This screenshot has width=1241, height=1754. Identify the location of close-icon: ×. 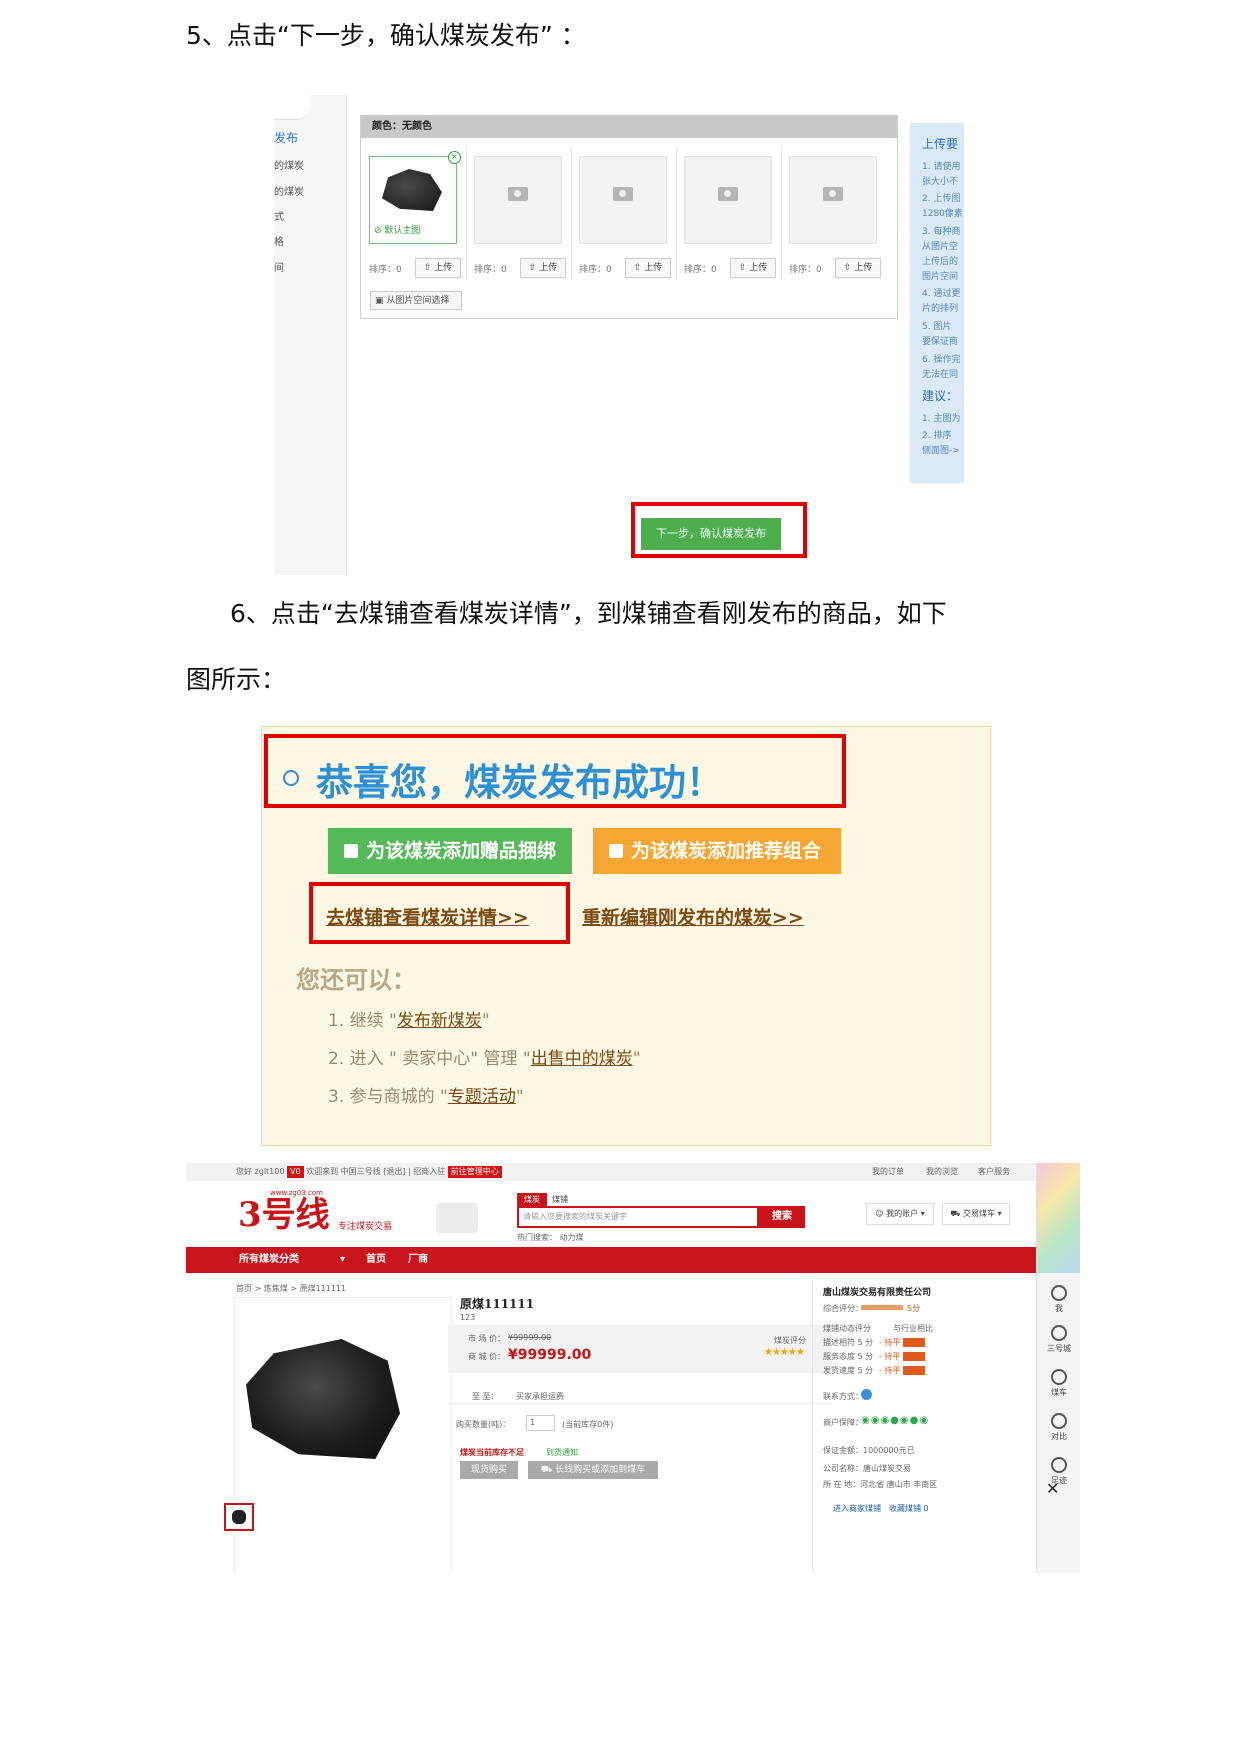
(454, 157).